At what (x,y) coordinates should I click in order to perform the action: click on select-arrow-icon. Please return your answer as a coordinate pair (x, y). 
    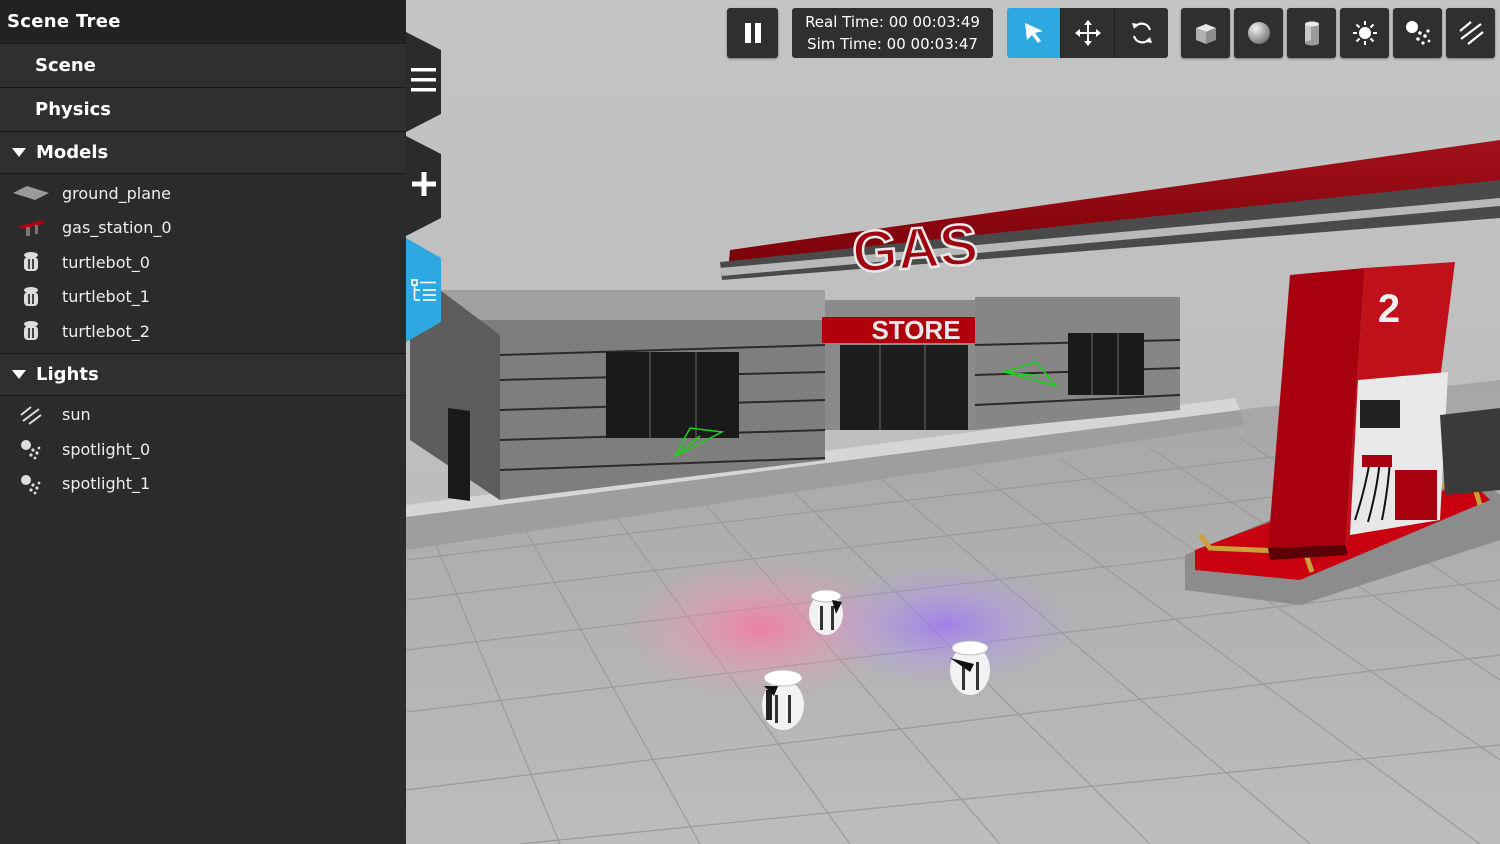
    Looking at the image, I should click on (1033, 33).